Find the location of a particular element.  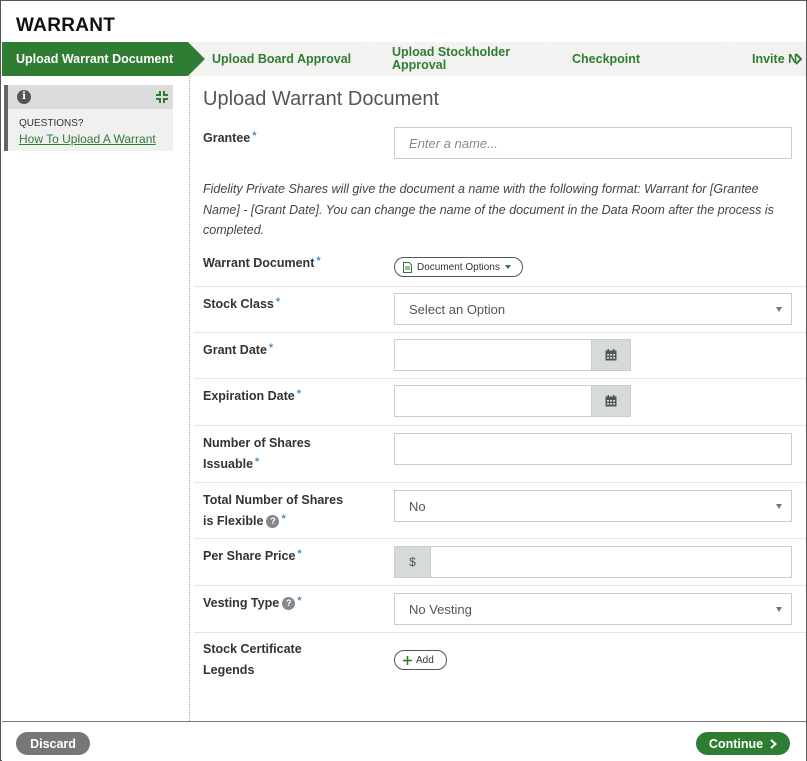

form-title: Upload Warrant Document is located at coordinates (321, 99).